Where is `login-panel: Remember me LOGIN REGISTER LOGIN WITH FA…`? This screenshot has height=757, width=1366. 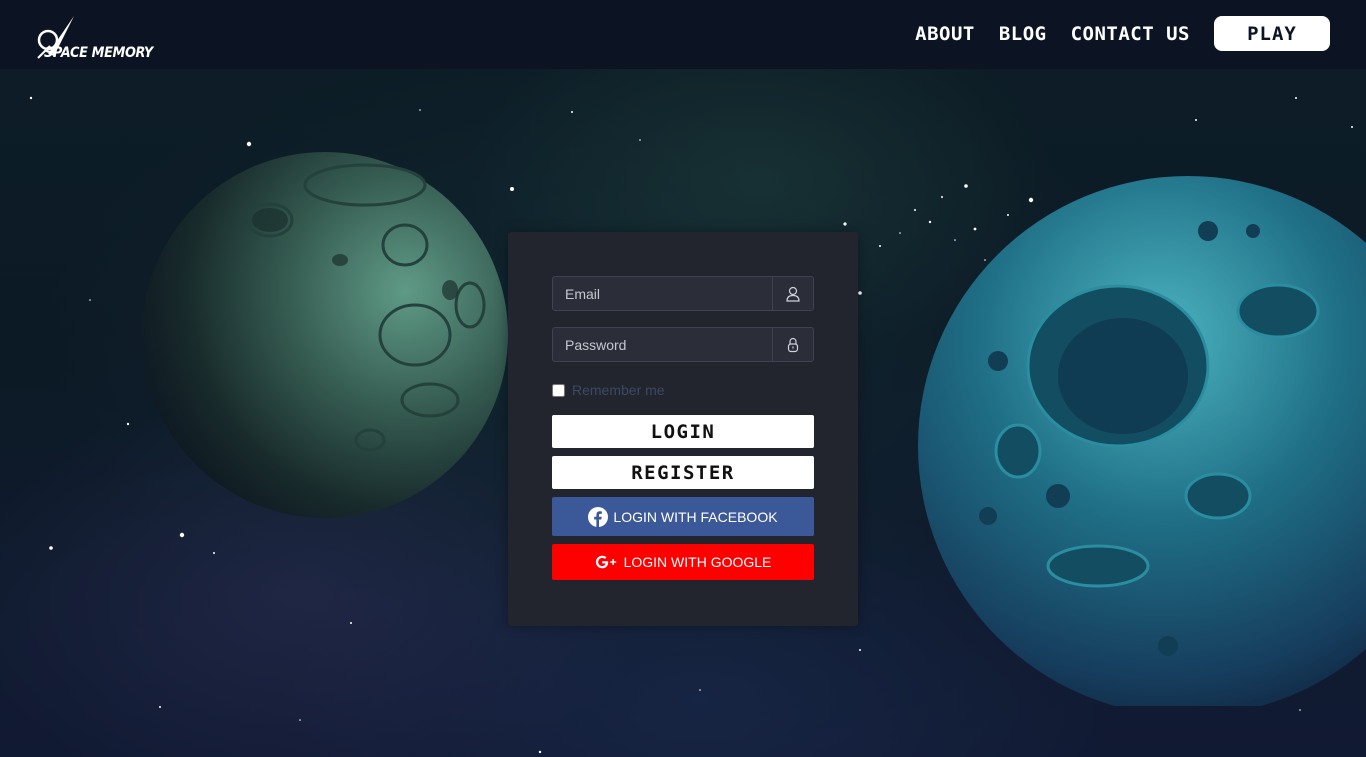 login-panel: Remember me LOGIN REGISTER LOGIN WITH FA… is located at coordinates (683, 429).